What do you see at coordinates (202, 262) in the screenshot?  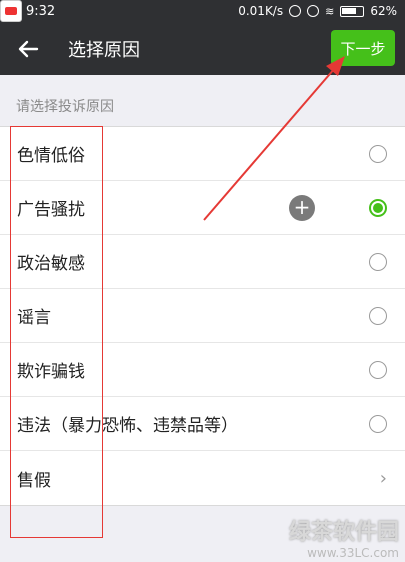 I see `list-item-2: 政治敏感` at bounding box center [202, 262].